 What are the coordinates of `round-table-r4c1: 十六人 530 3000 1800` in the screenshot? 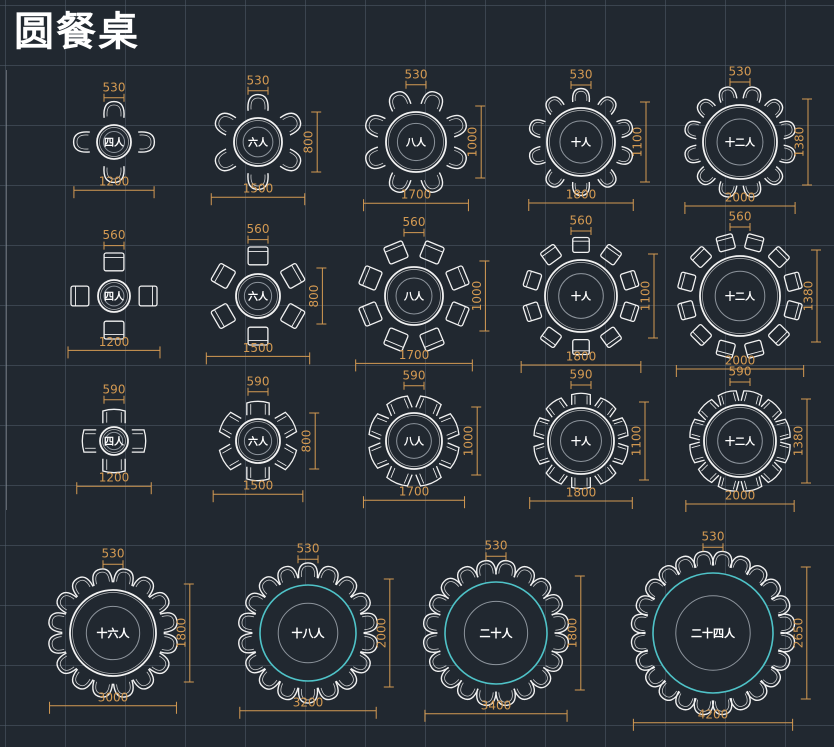 It's located at (120, 630).